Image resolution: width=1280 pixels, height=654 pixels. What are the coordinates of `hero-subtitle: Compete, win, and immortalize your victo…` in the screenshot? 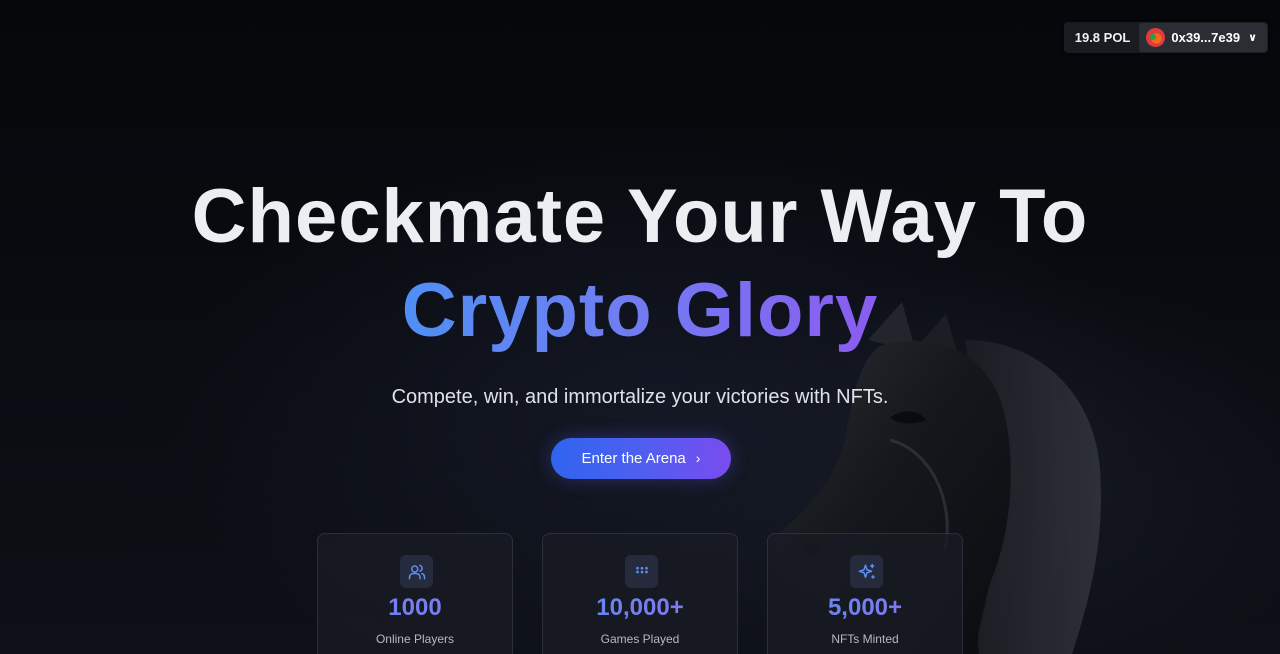 It's located at (640, 397).